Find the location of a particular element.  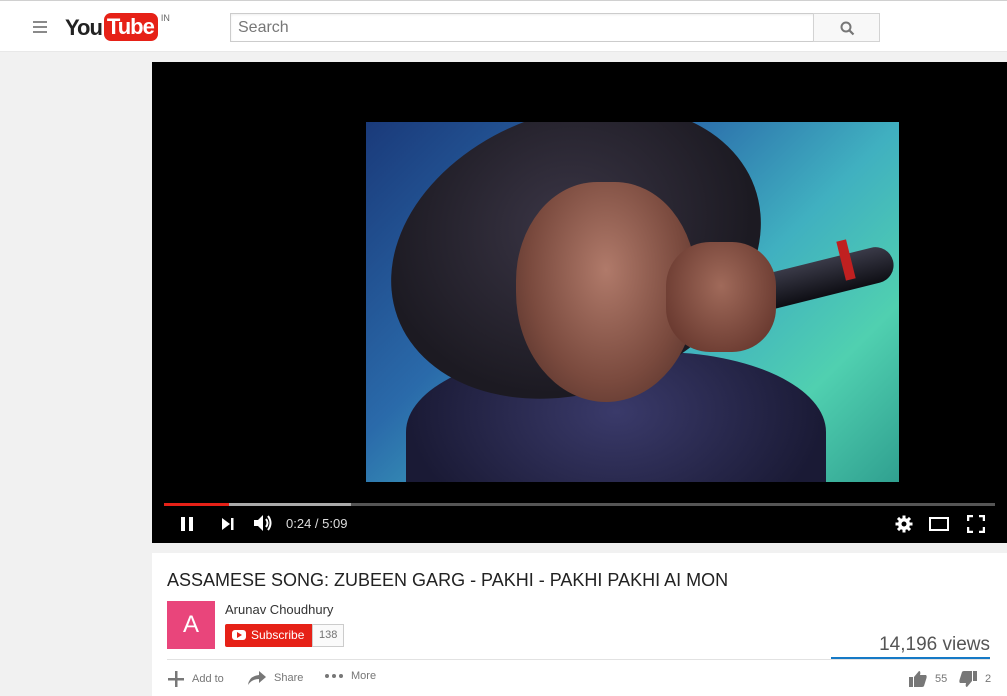

pause-button is located at coordinates (187, 526).